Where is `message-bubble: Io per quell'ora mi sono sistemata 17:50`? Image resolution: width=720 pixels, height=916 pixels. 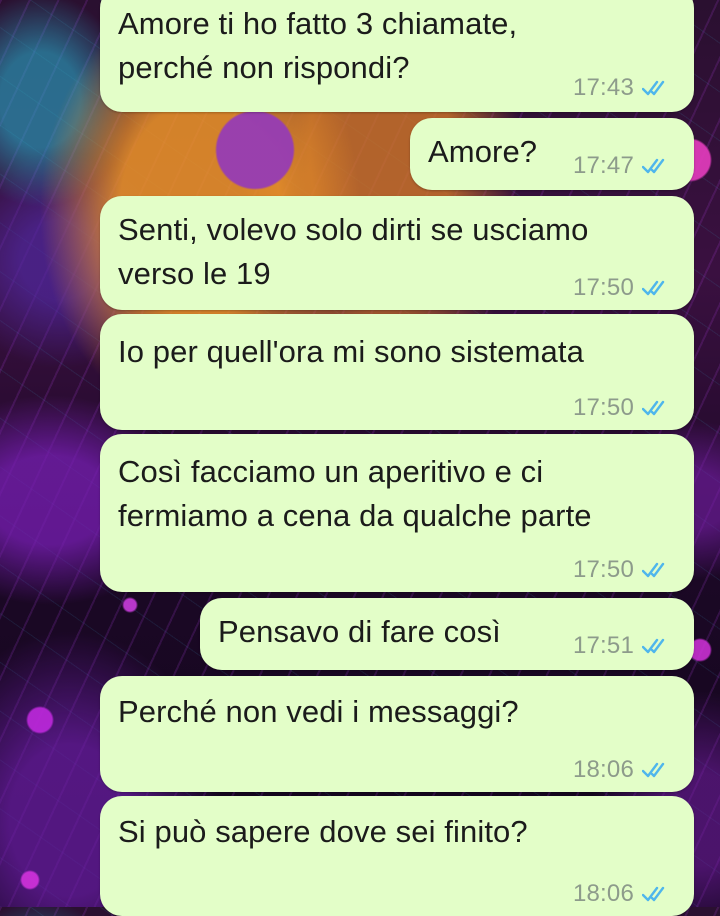 message-bubble: Io per quell'ora mi sono sistemata 17:50 is located at coordinates (397, 372).